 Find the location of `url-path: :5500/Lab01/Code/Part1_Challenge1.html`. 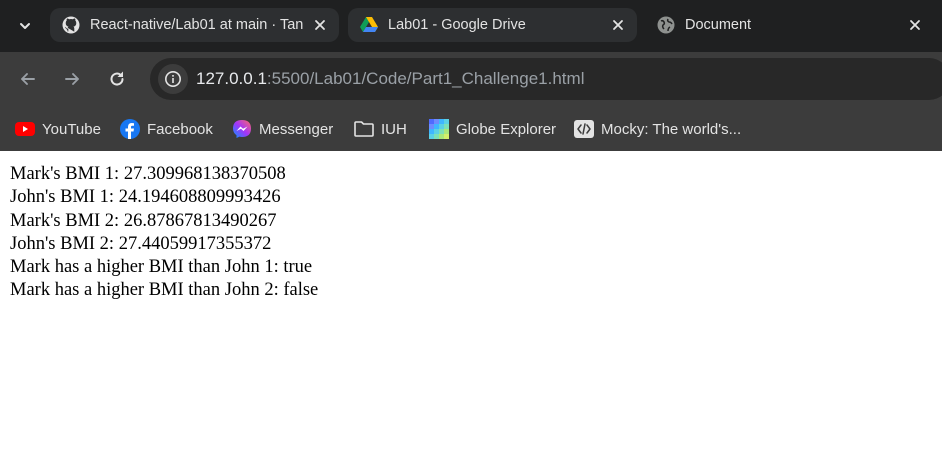

url-path: :5500/Lab01/Code/Part1_Challenge1.html is located at coordinates (425, 78).